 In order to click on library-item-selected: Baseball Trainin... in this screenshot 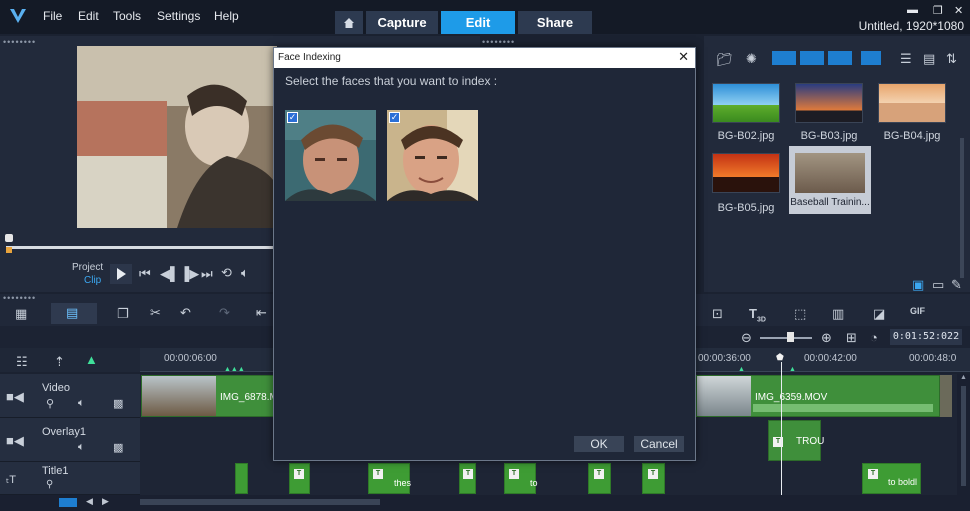, I will do `click(830, 180)`.